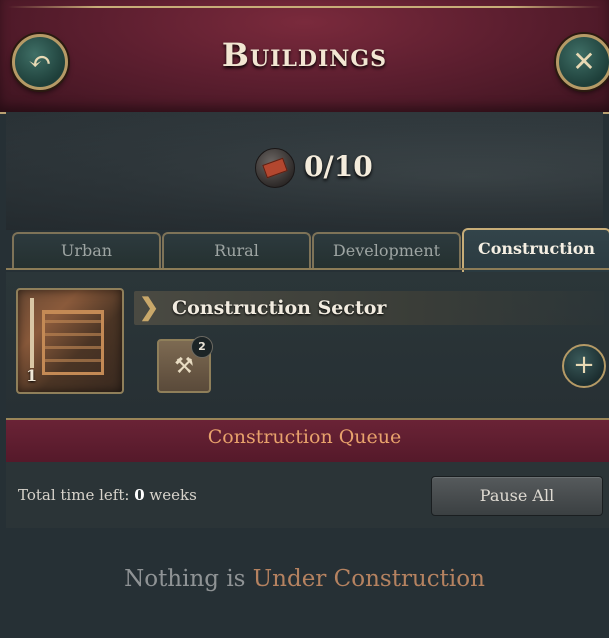  I want to click on back-button: ↶, so click(40, 62).